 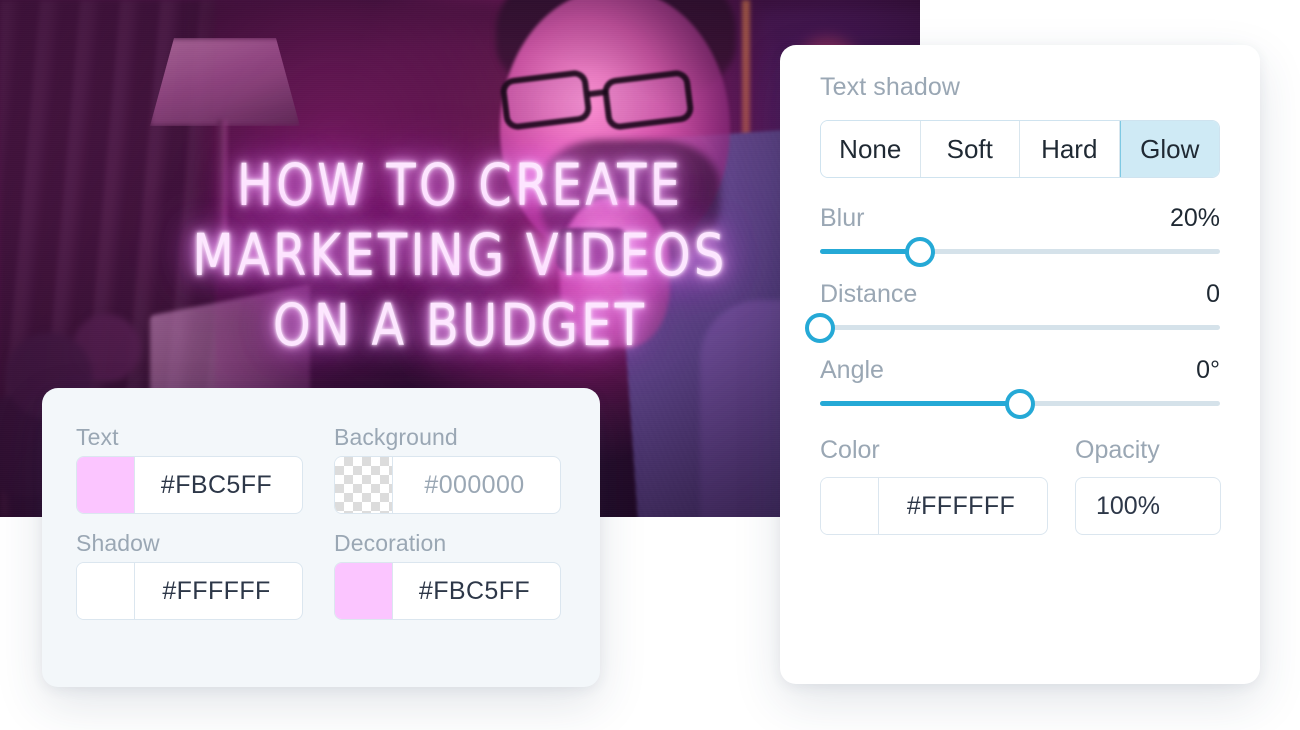 I want to click on shadow-color-group: Color #FFFFFF, so click(x=934, y=485).